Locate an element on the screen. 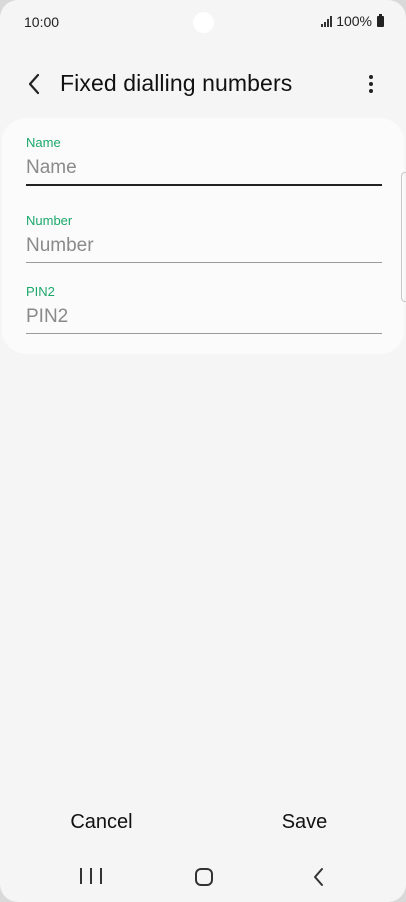  navigation-bar is located at coordinates (203, 878).